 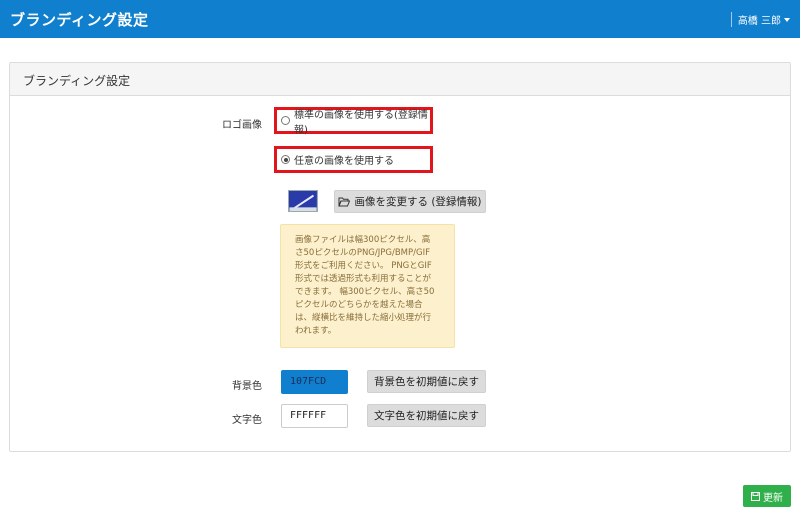 What do you see at coordinates (303, 201) in the screenshot?
I see `logo-preview` at bounding box center [303, 201].